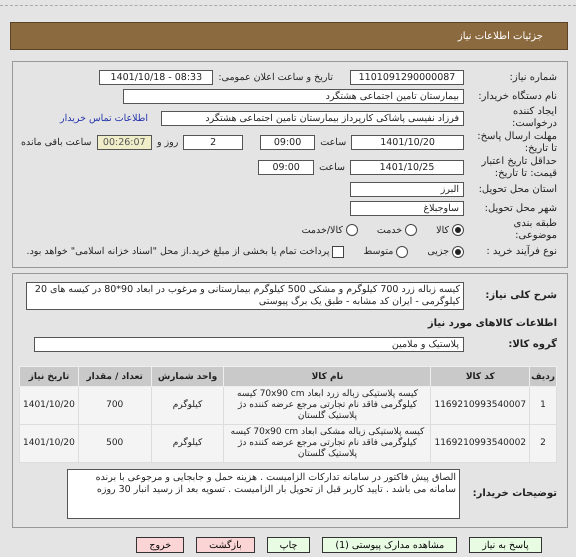 The height and width of the screenshot is (557, 576). What do you see at coordinates (389, 230) in the screenshot?
I see `option-label: خدمت` at bounding box center [389, 230].